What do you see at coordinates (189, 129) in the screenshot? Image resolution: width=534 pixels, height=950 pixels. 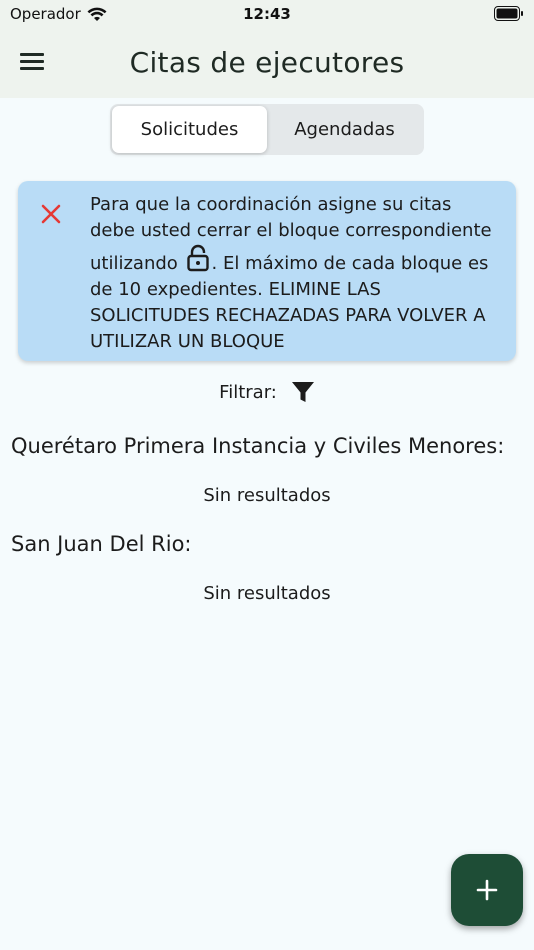 I see `tab-solicitudes: Solicitudes` at bounding box center [189, 129].